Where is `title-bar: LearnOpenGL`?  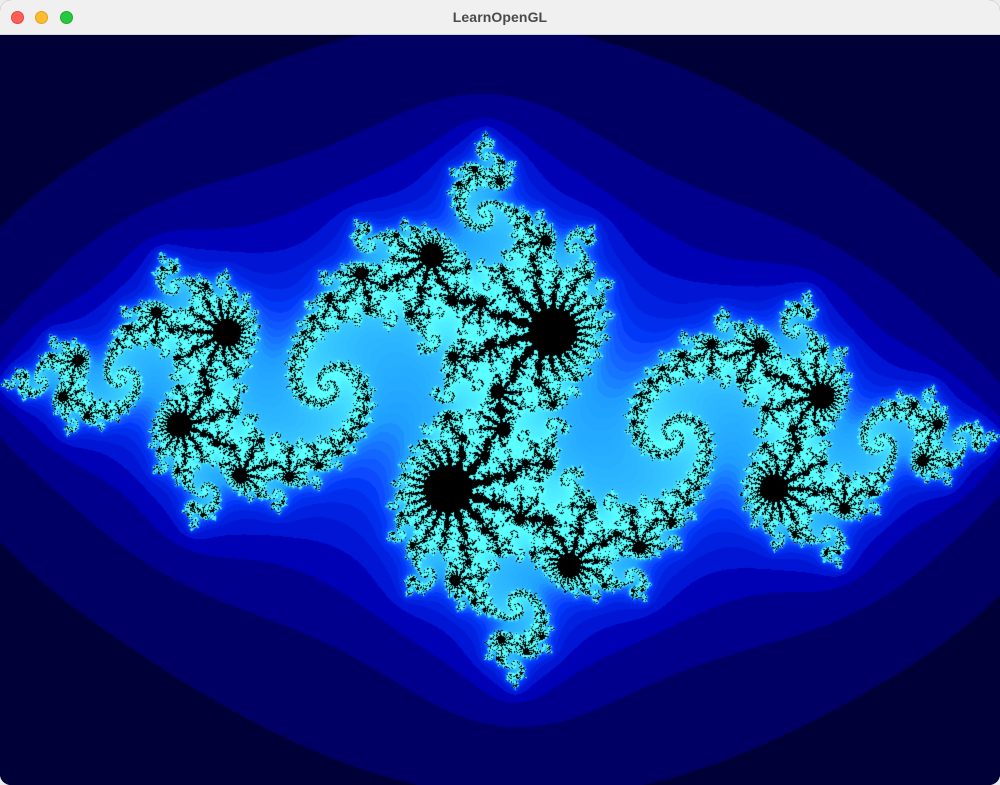
title-bar: LearnOpenGL is located at coordinates (500, 17).